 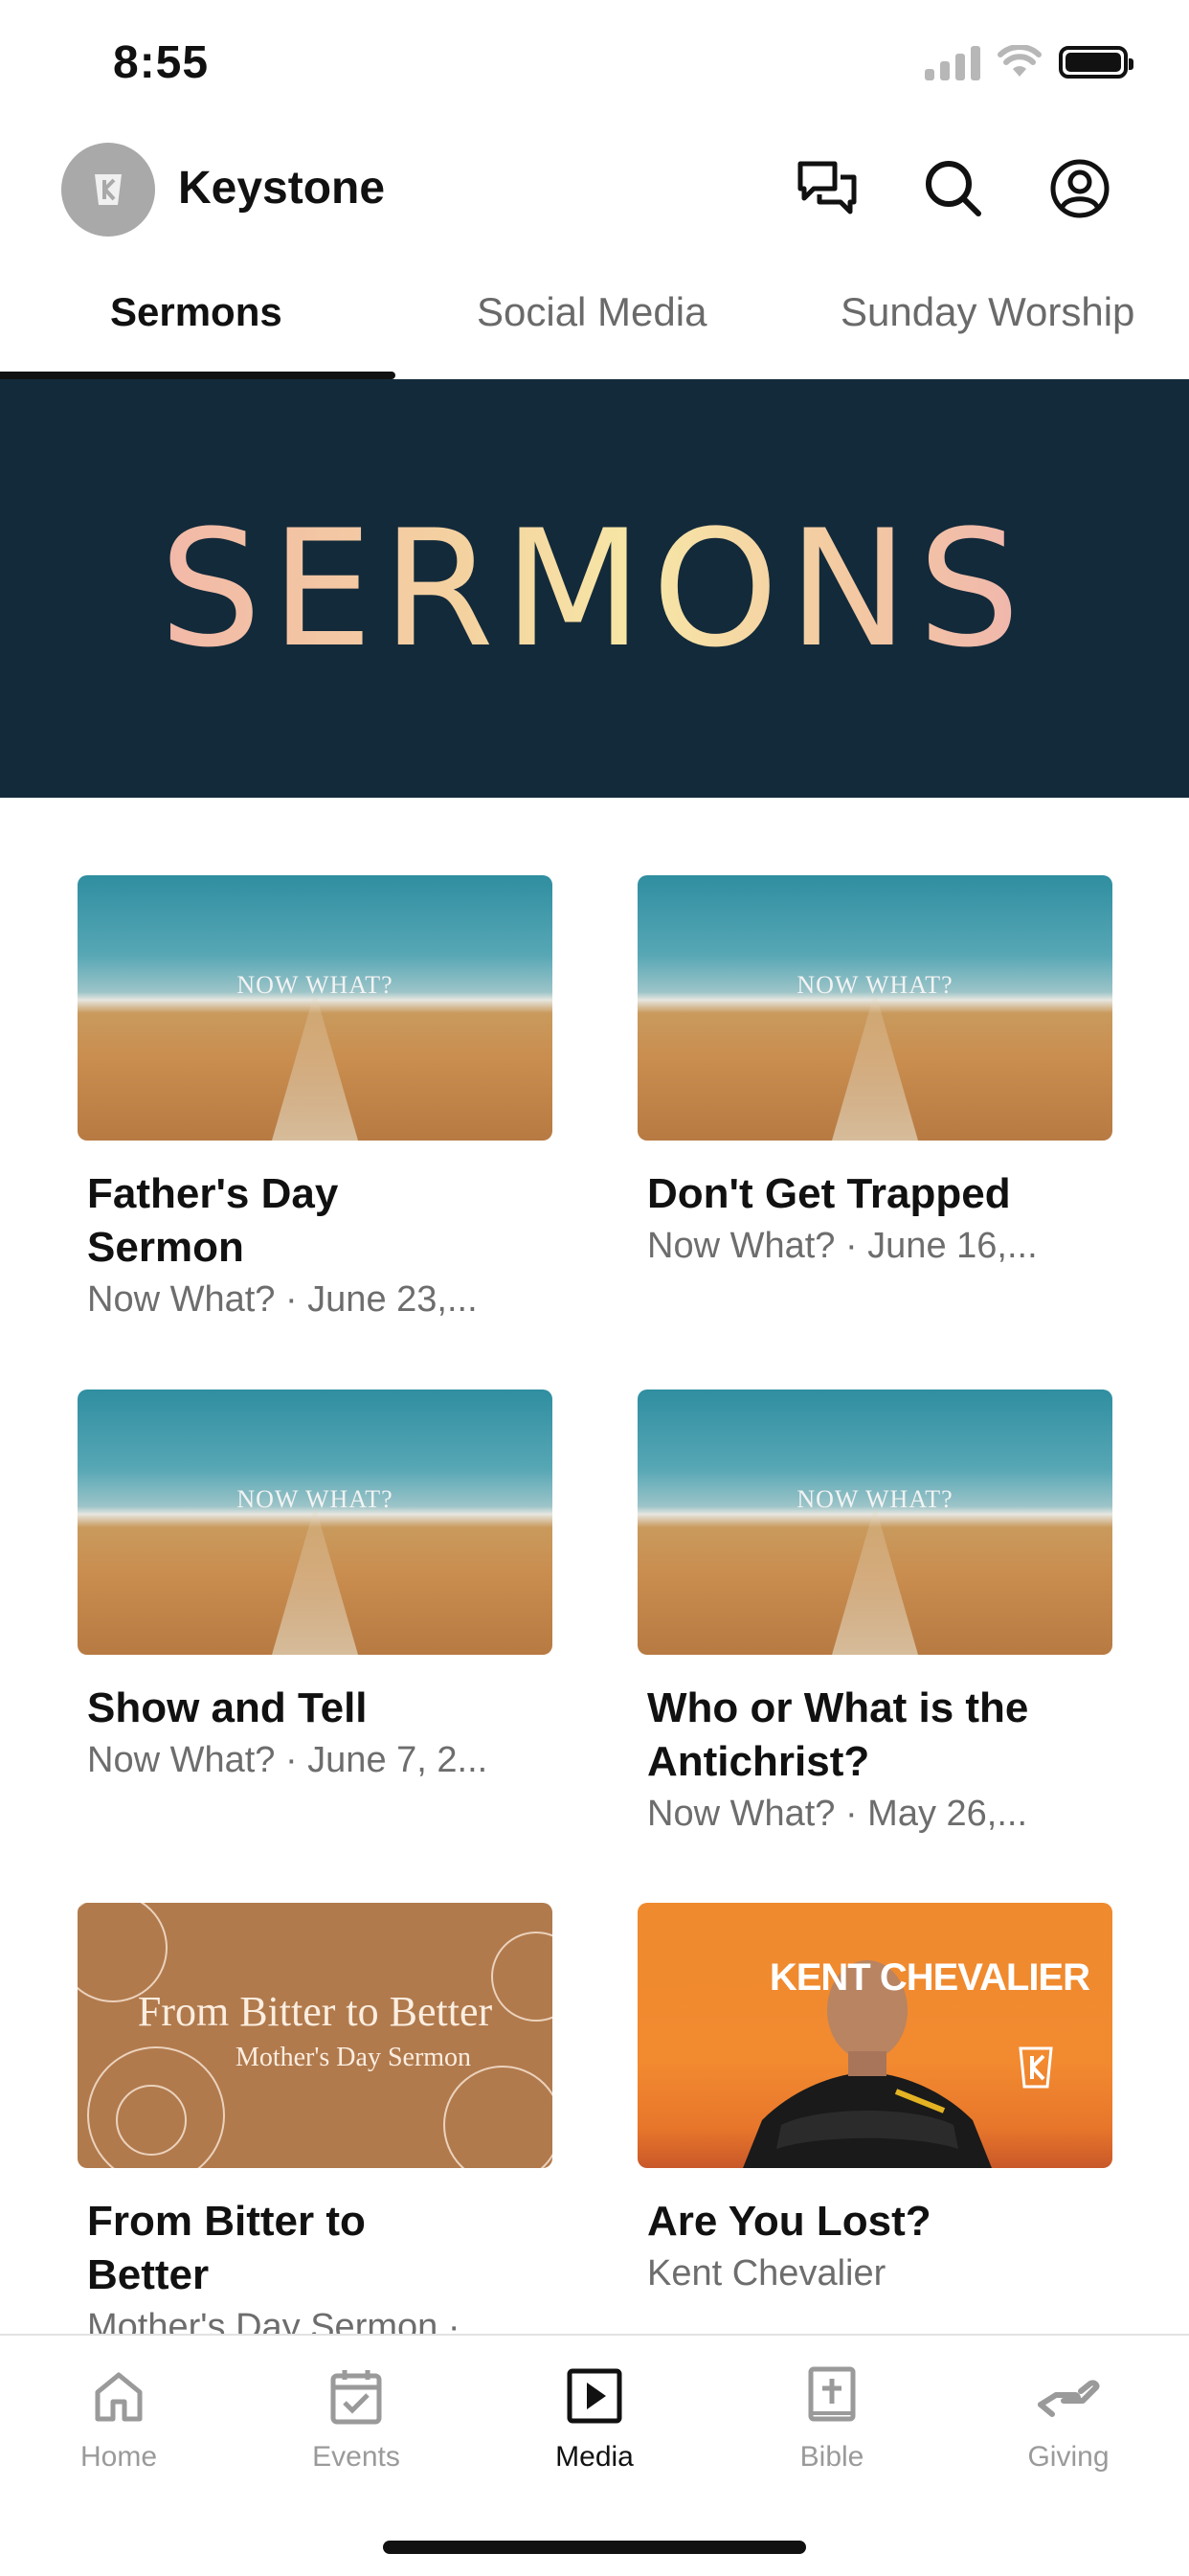 I want to click on nav-media: Media, so click(x=594, y=2417).